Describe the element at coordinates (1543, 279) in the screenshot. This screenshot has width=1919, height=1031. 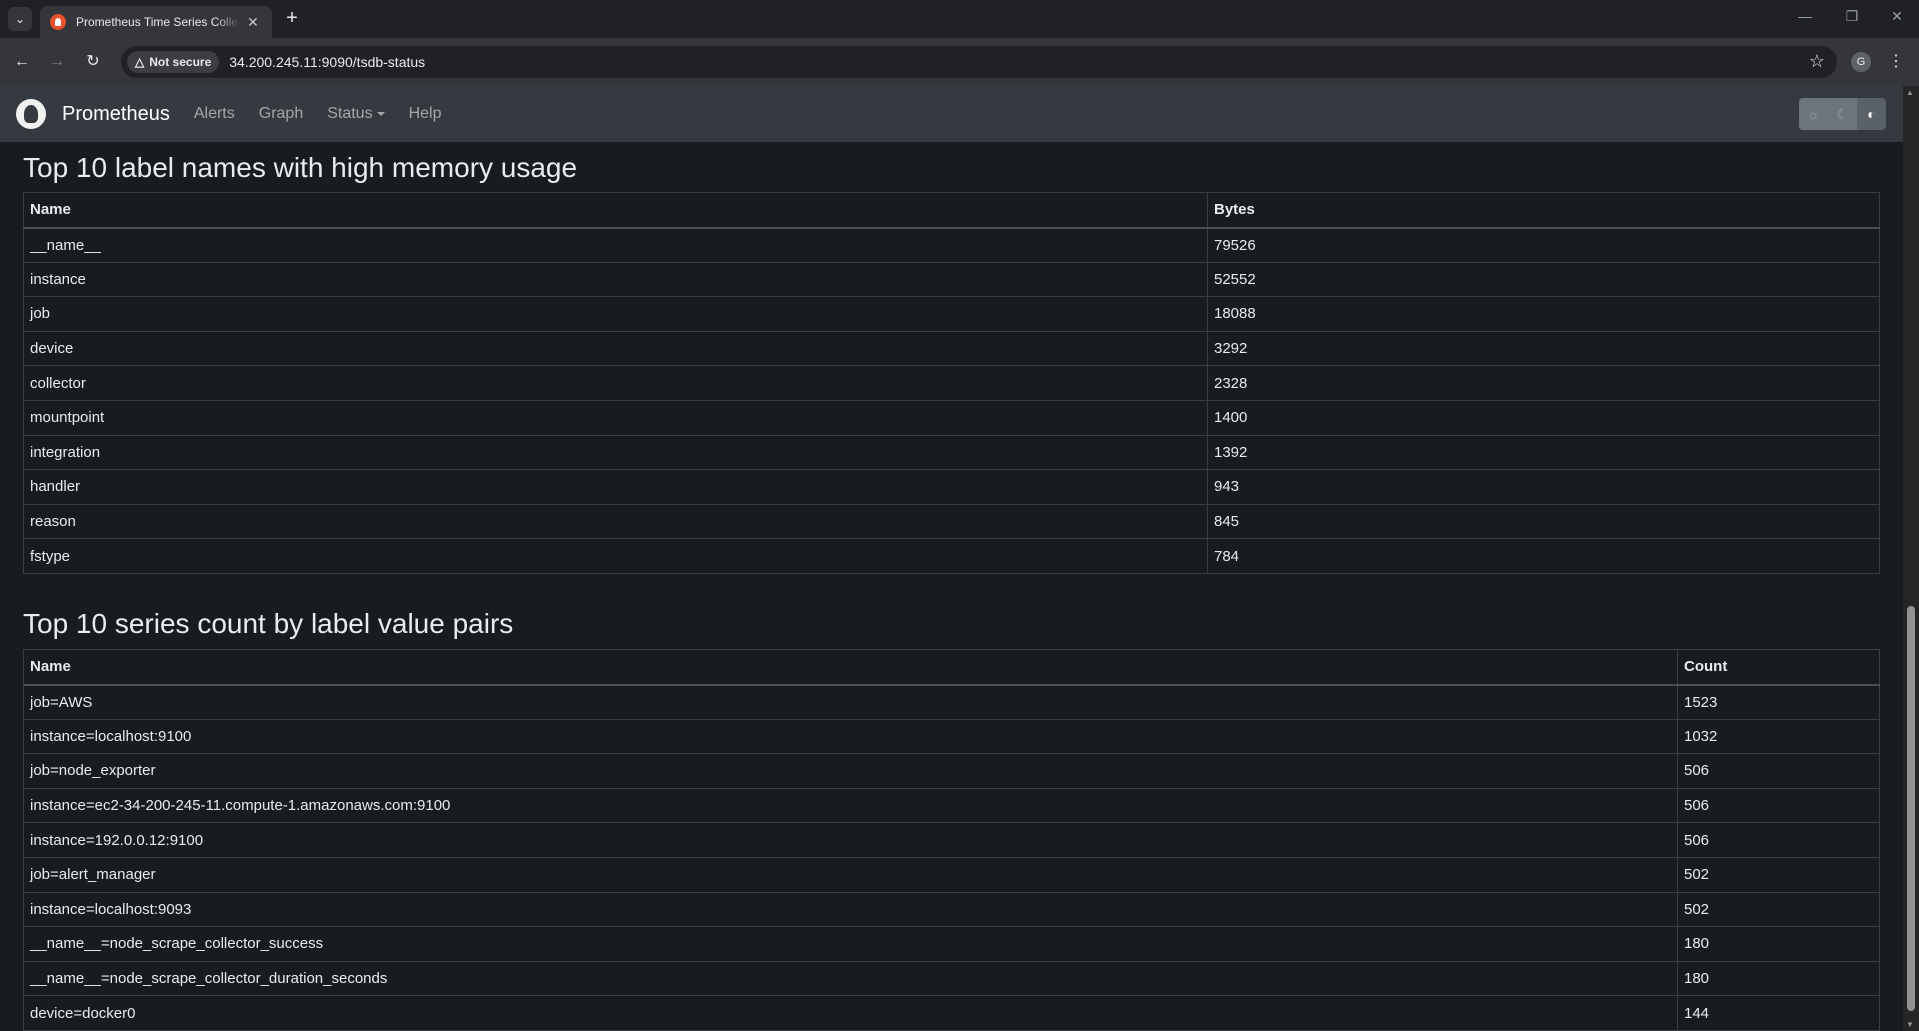
I see `cell-value: 52552` at that location.